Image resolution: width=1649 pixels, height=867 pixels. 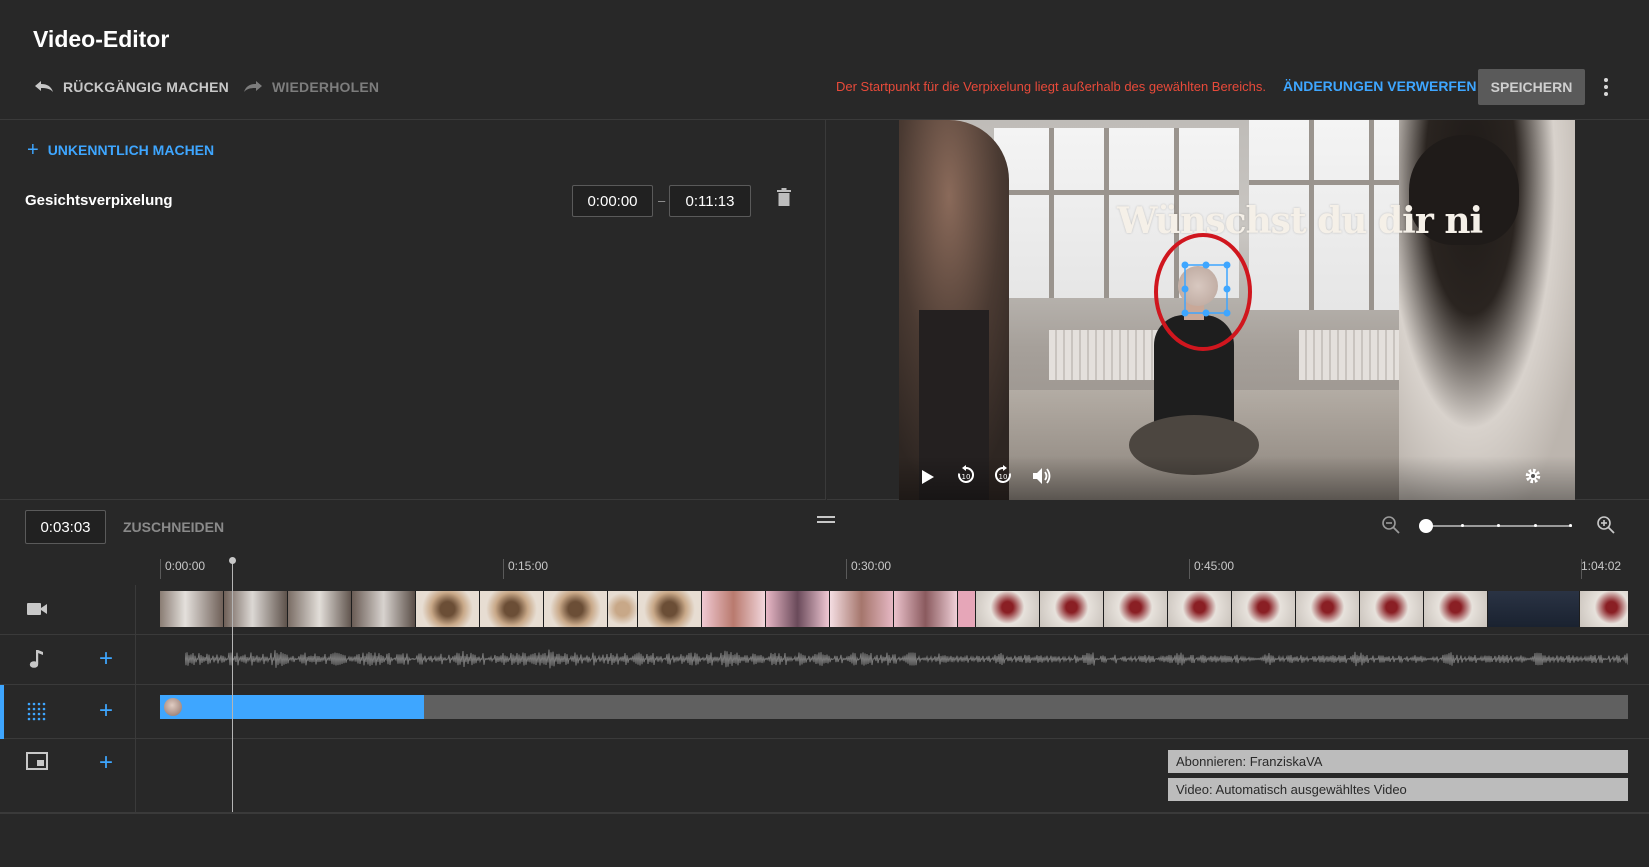 What do you see at coordinates (146, 87) in the screenshot?
I see `undo-label: RÜCKGÄNGIG MACHEN` at bounding box center [146, 87].